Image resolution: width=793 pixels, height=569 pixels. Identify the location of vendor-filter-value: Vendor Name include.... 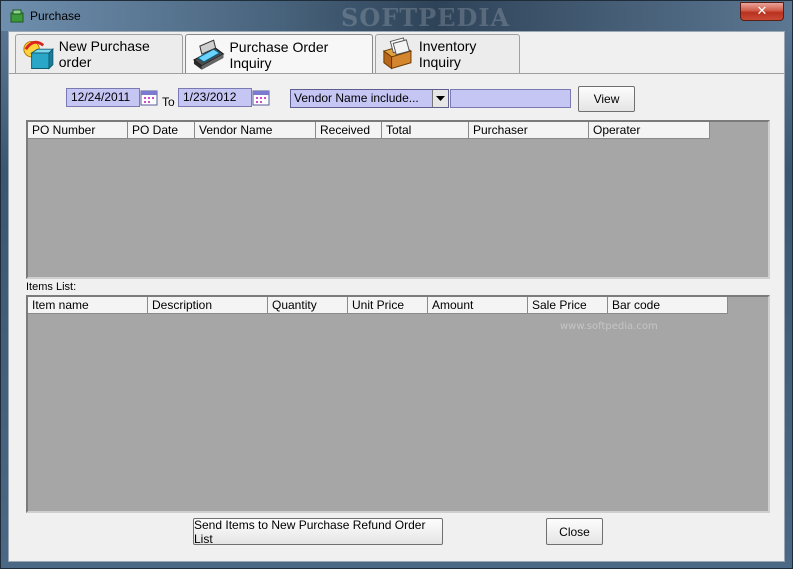
(356, 98).